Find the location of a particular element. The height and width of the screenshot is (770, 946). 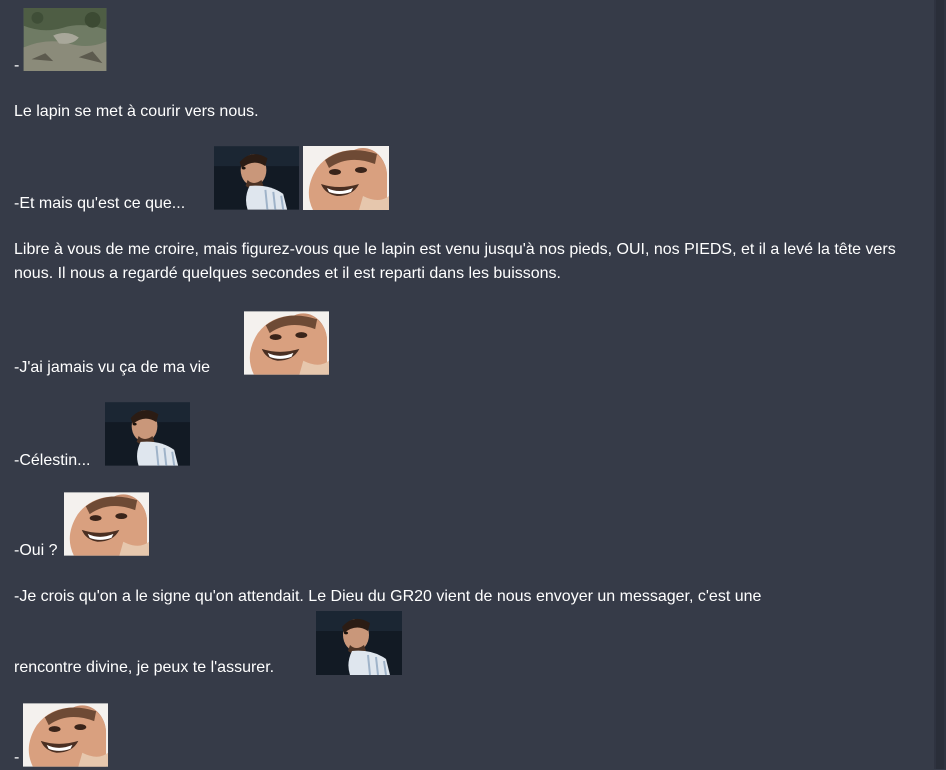

scrollbar-track is located at coordinates (940, 384).